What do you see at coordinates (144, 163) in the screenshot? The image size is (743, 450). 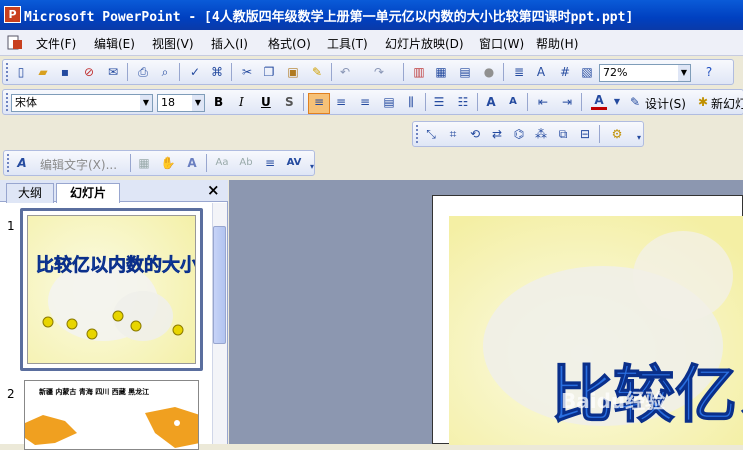 I see `wordart-gallery-icon: ▦` at bounding box center [144, 163].